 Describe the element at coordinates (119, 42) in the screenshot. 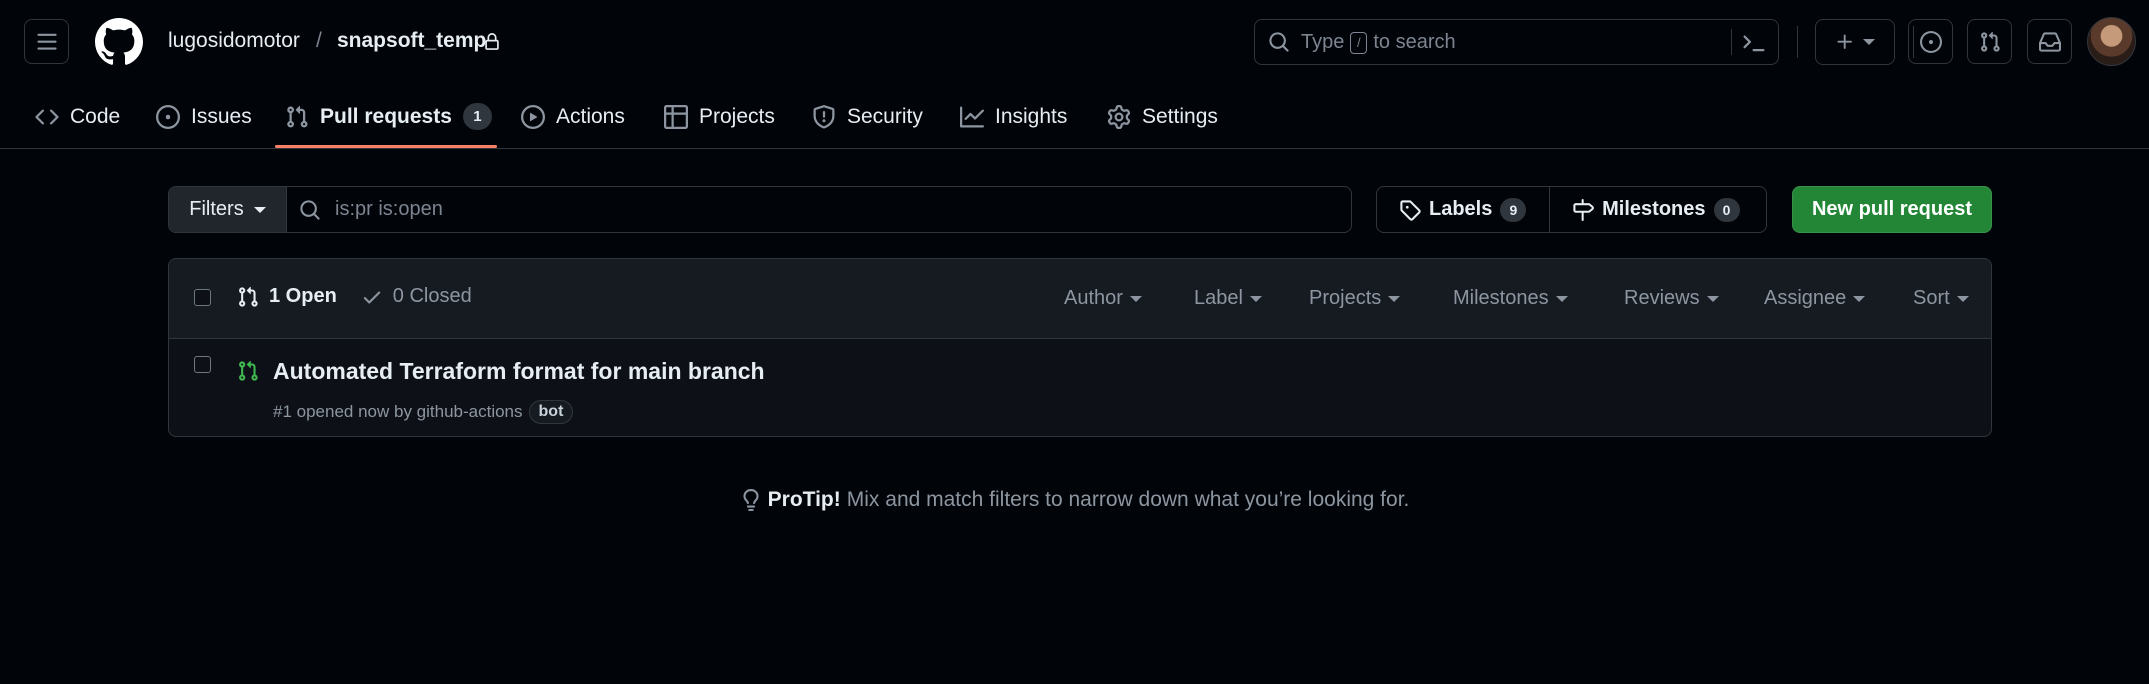

I see `github-logo-icon` at that location.